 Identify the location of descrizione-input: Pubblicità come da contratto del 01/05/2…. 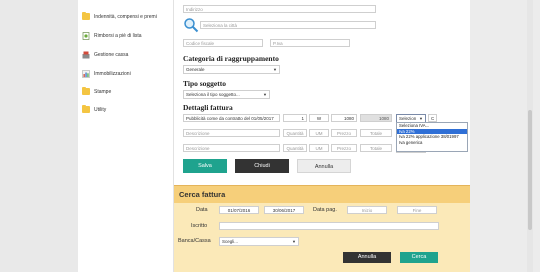
(231, 118).